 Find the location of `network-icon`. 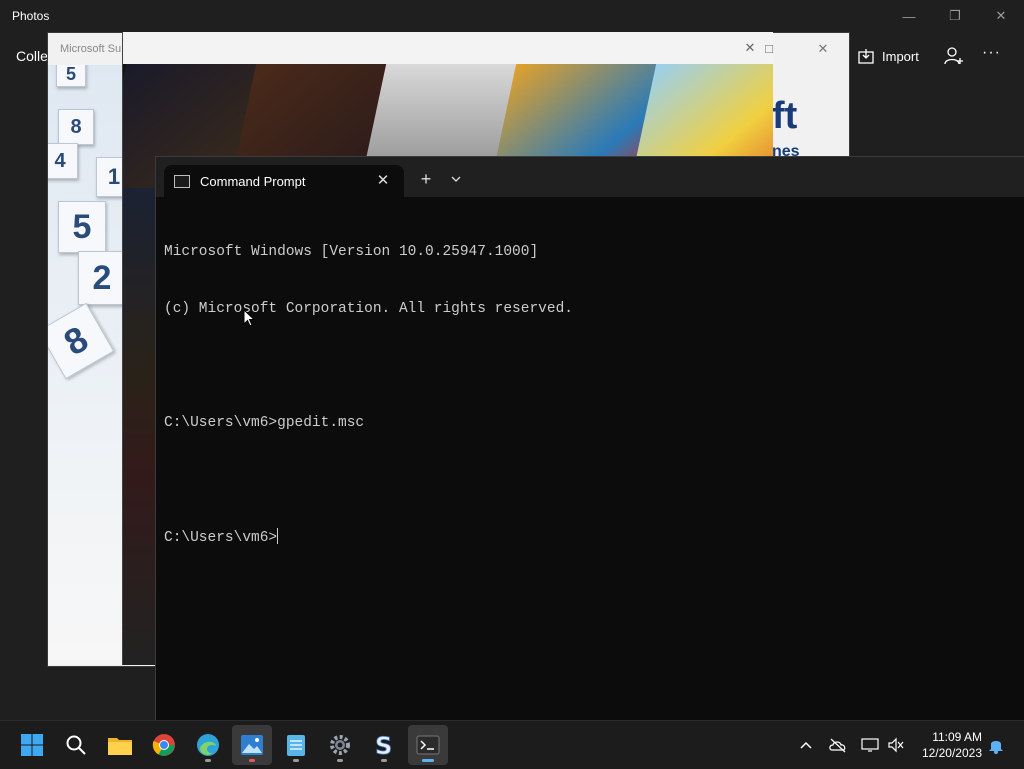

network-icon is located at coordinates (870, 745).